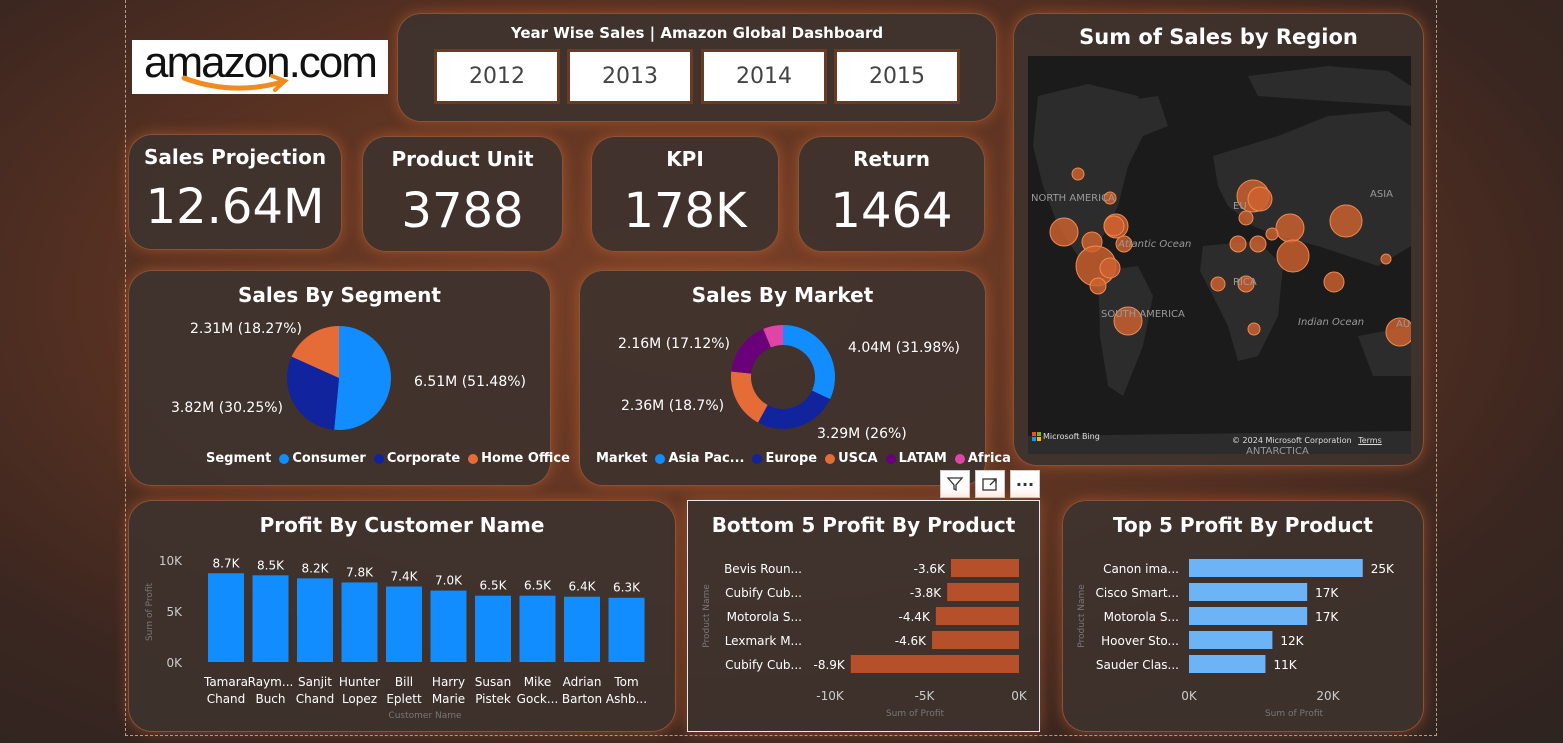 This screenshot has height=743, width=1563. I want to click on legend-item: Consumer, so click(329, 458).